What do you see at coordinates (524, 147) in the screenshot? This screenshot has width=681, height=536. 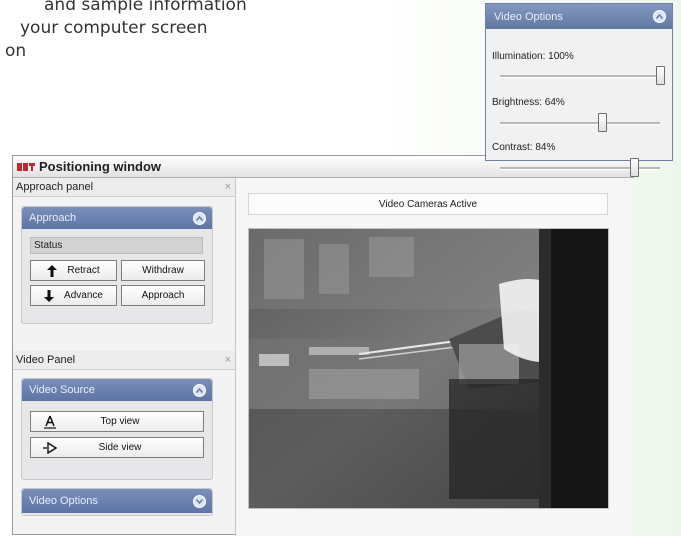 I see `contrast-label: Contrast: 84%` at bounding box center [524, 147].